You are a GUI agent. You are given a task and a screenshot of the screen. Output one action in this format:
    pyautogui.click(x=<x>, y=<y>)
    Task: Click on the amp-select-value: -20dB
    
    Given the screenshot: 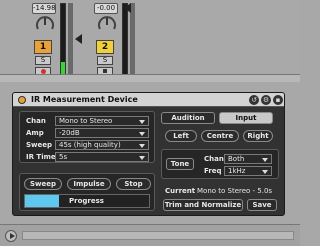 What is the action you would take?
    pyautogui.click(x=69, y=133)
    